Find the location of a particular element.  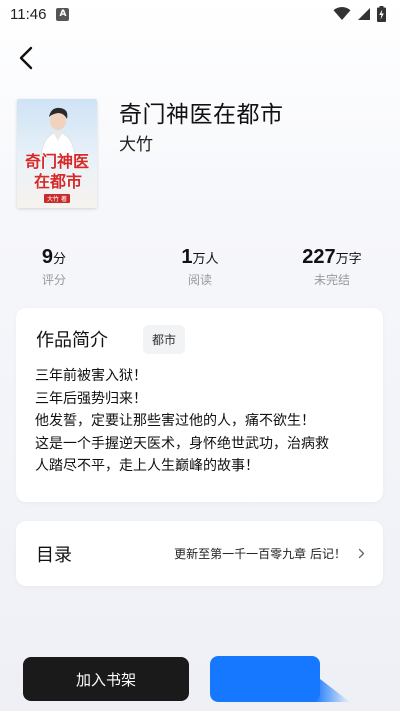

status-bar: 11:46 A is located at coordinates (200, 14).